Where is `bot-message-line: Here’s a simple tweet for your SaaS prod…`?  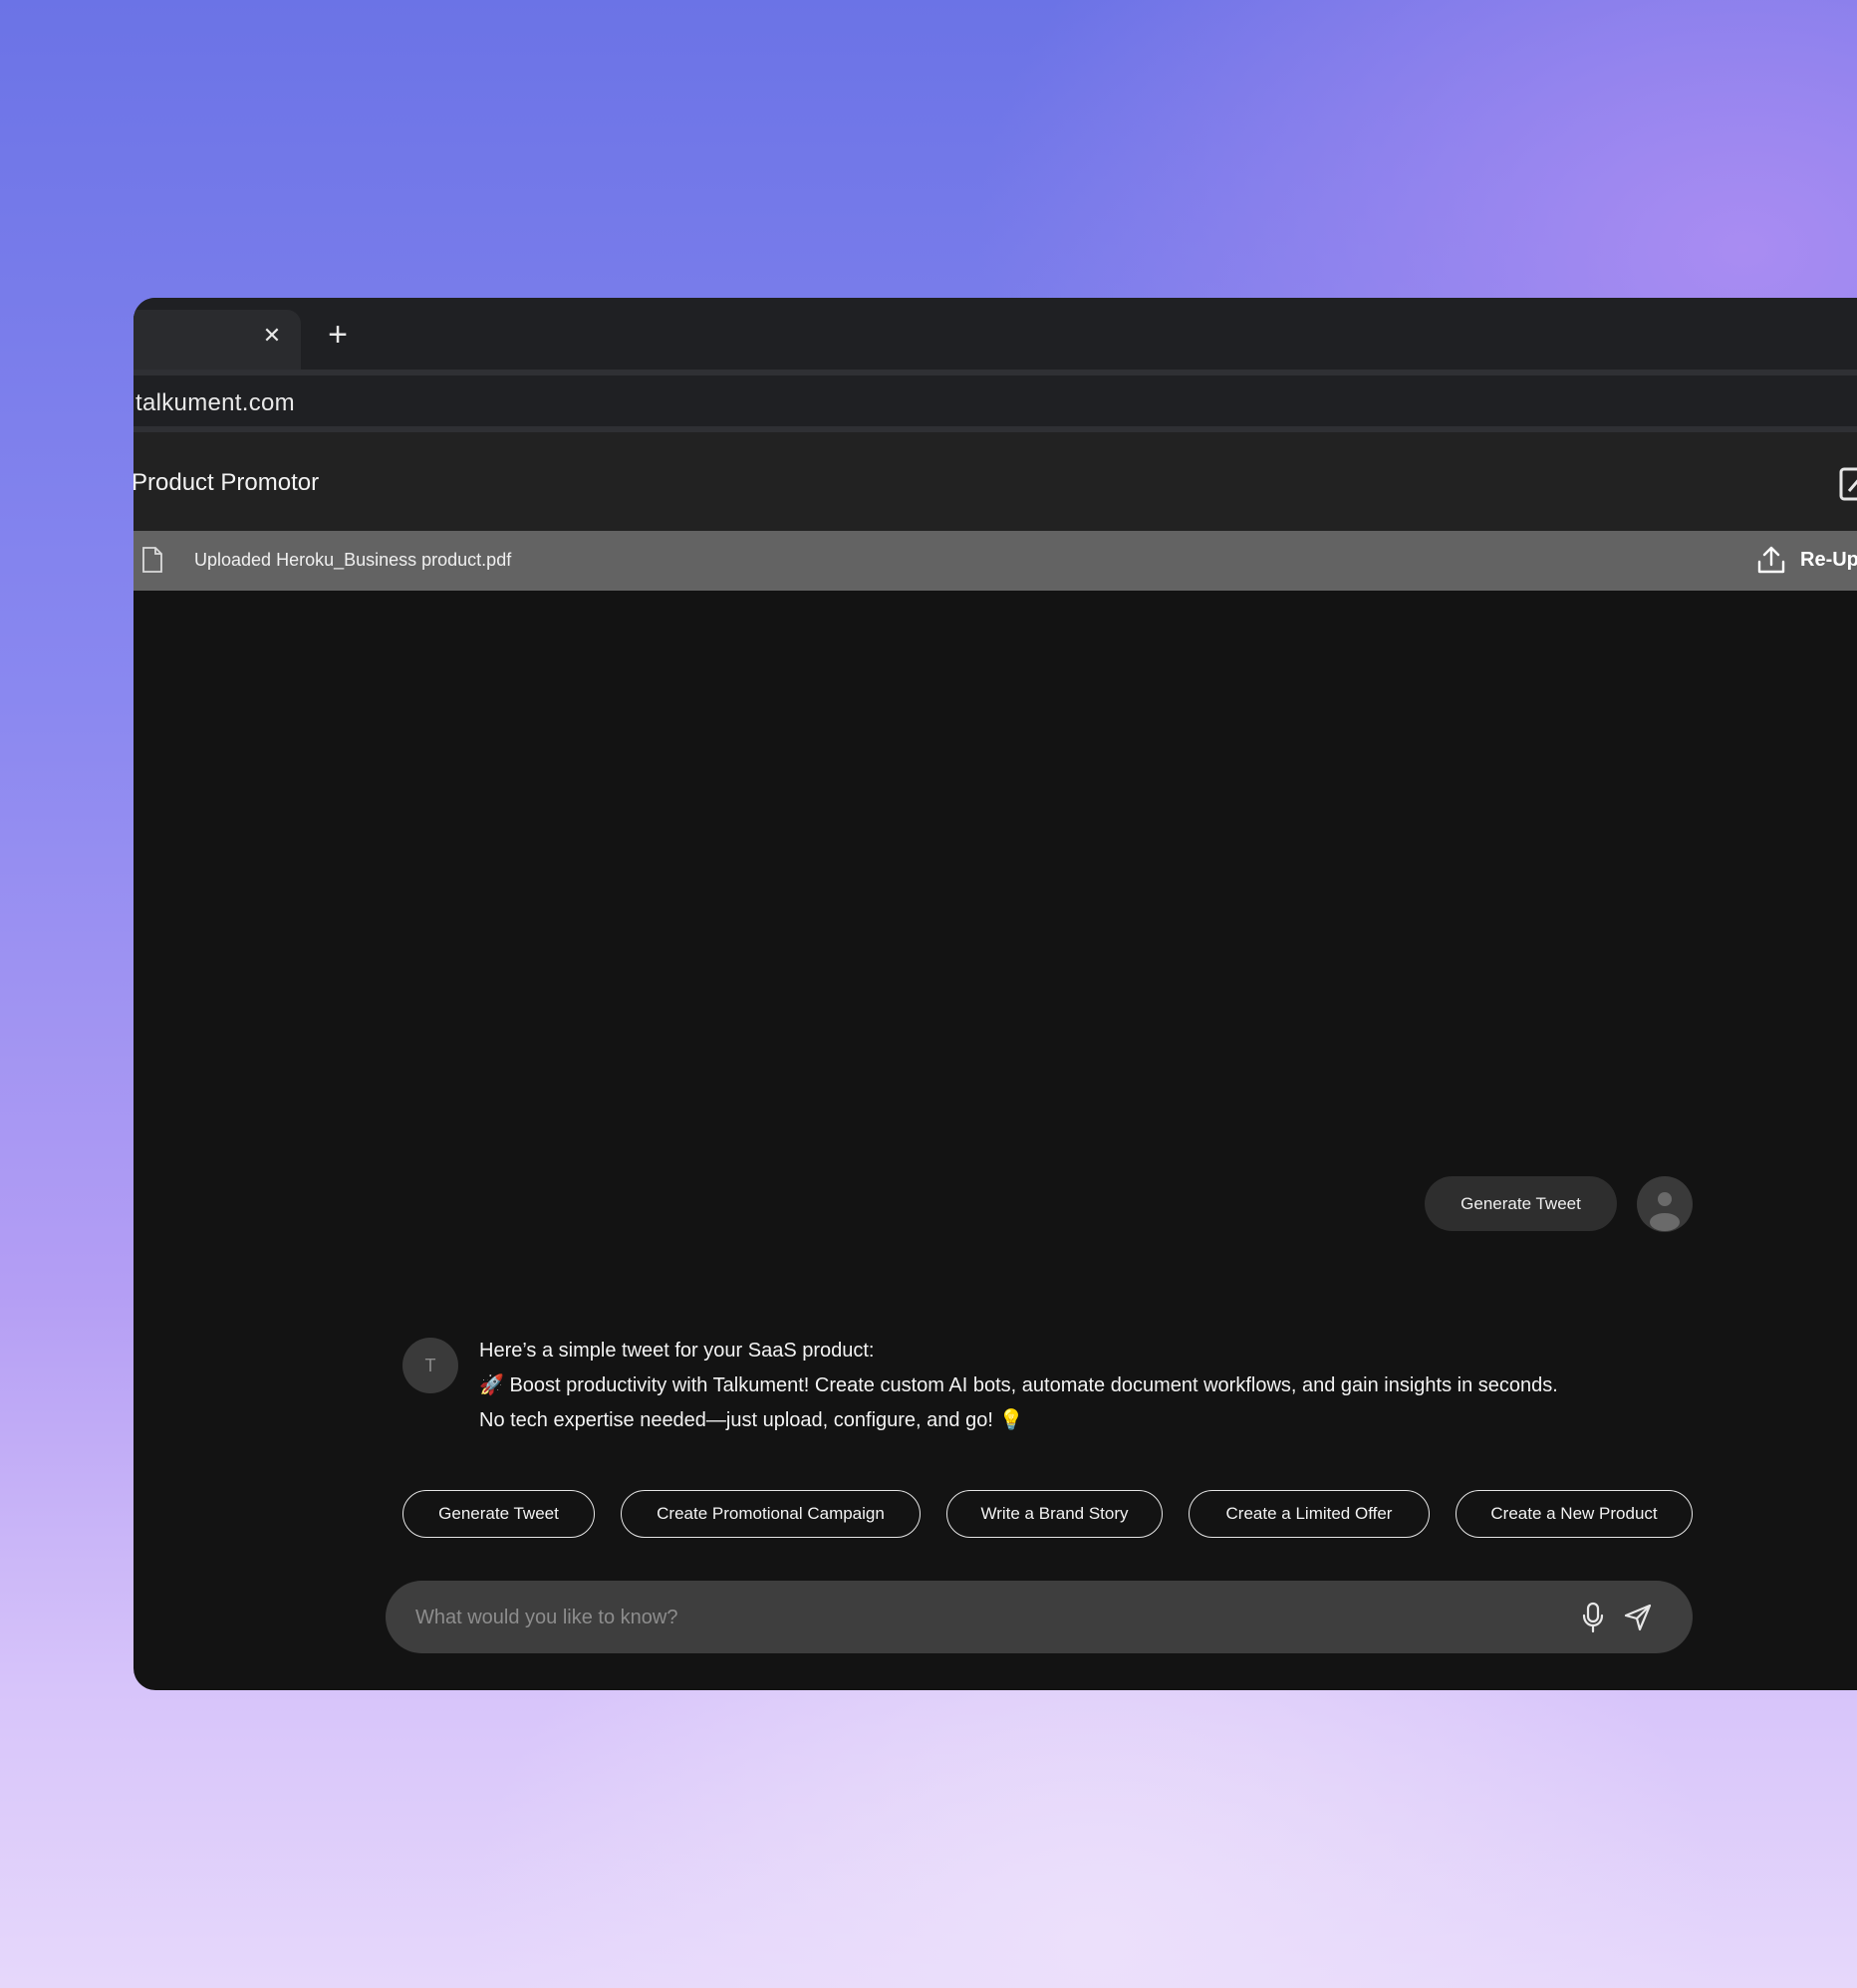 bot-message-line: Here’s a simple tweet for your SaaS prod… is located at coordinates (677, 1351).